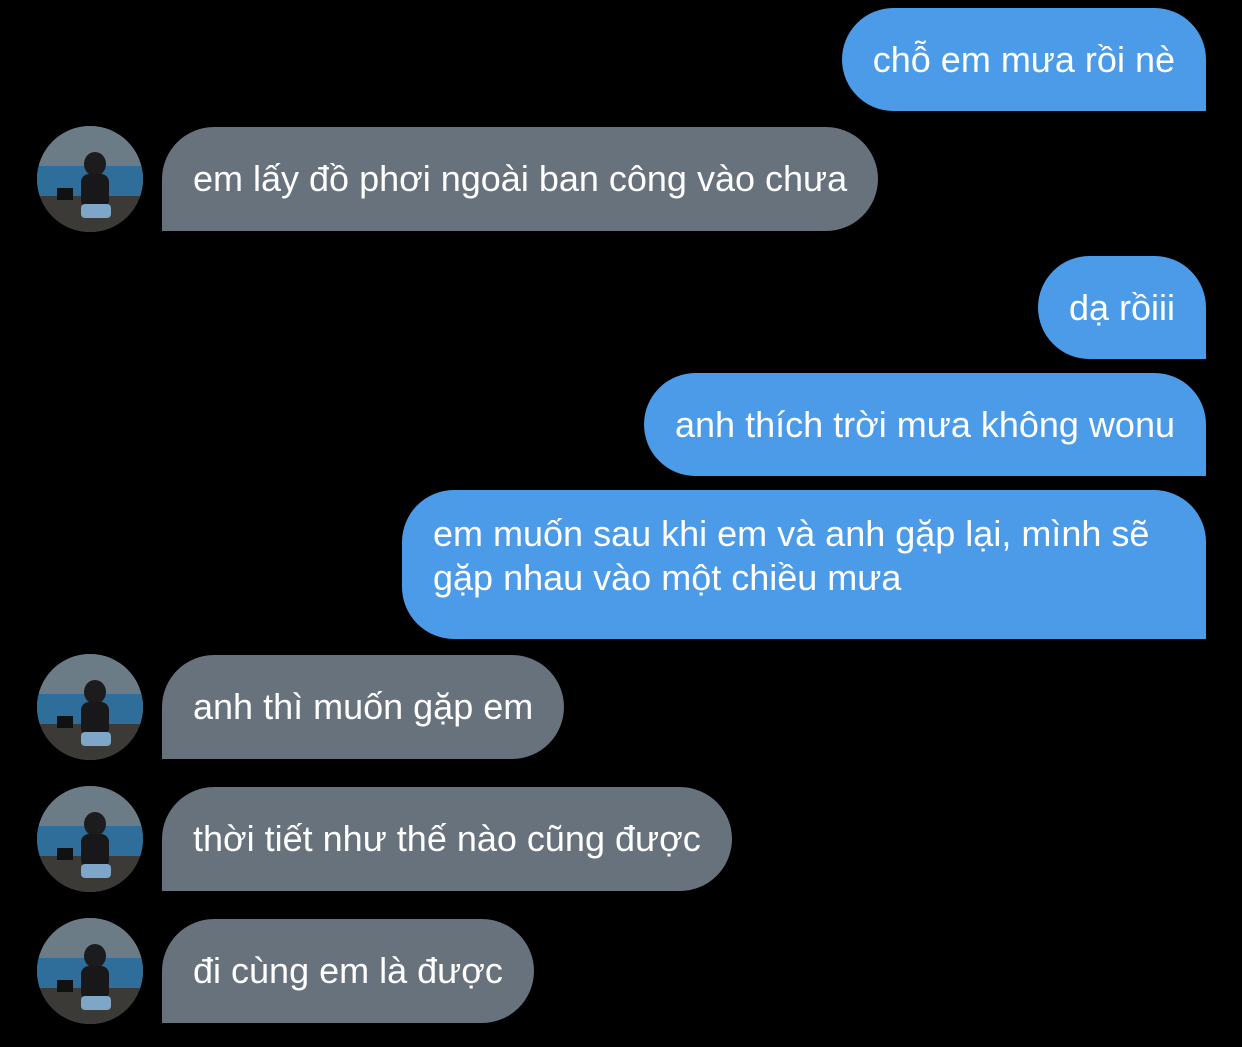 This screenshot has height=1047, width=1242. What do you see at coordinates (1121, 307) in the screenshot?
I see `message-bubble-sent: dạ rồiii` at bounding box center [1121, 307].